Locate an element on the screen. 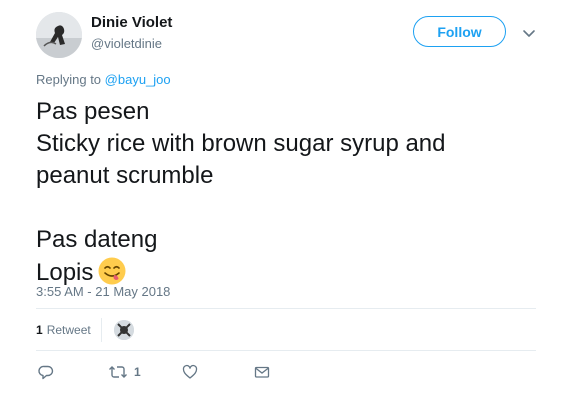 The height and width of the screenshot is (405, 572). like-action is located at coordinates (190, 372).